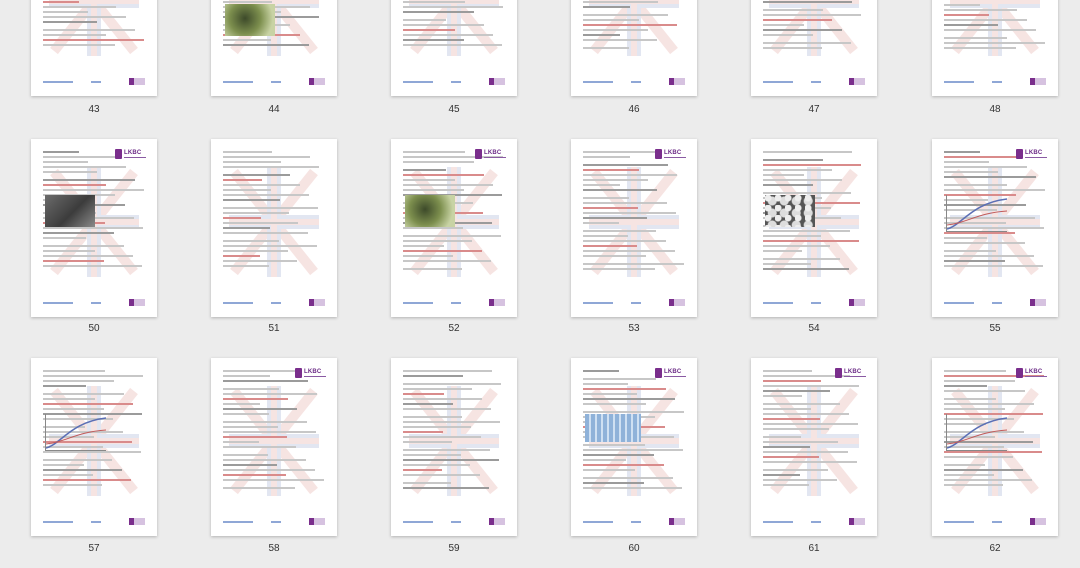  Describe the element at coordinates (454, 109) in the screenshot. I see `page-number: 45` at that location.